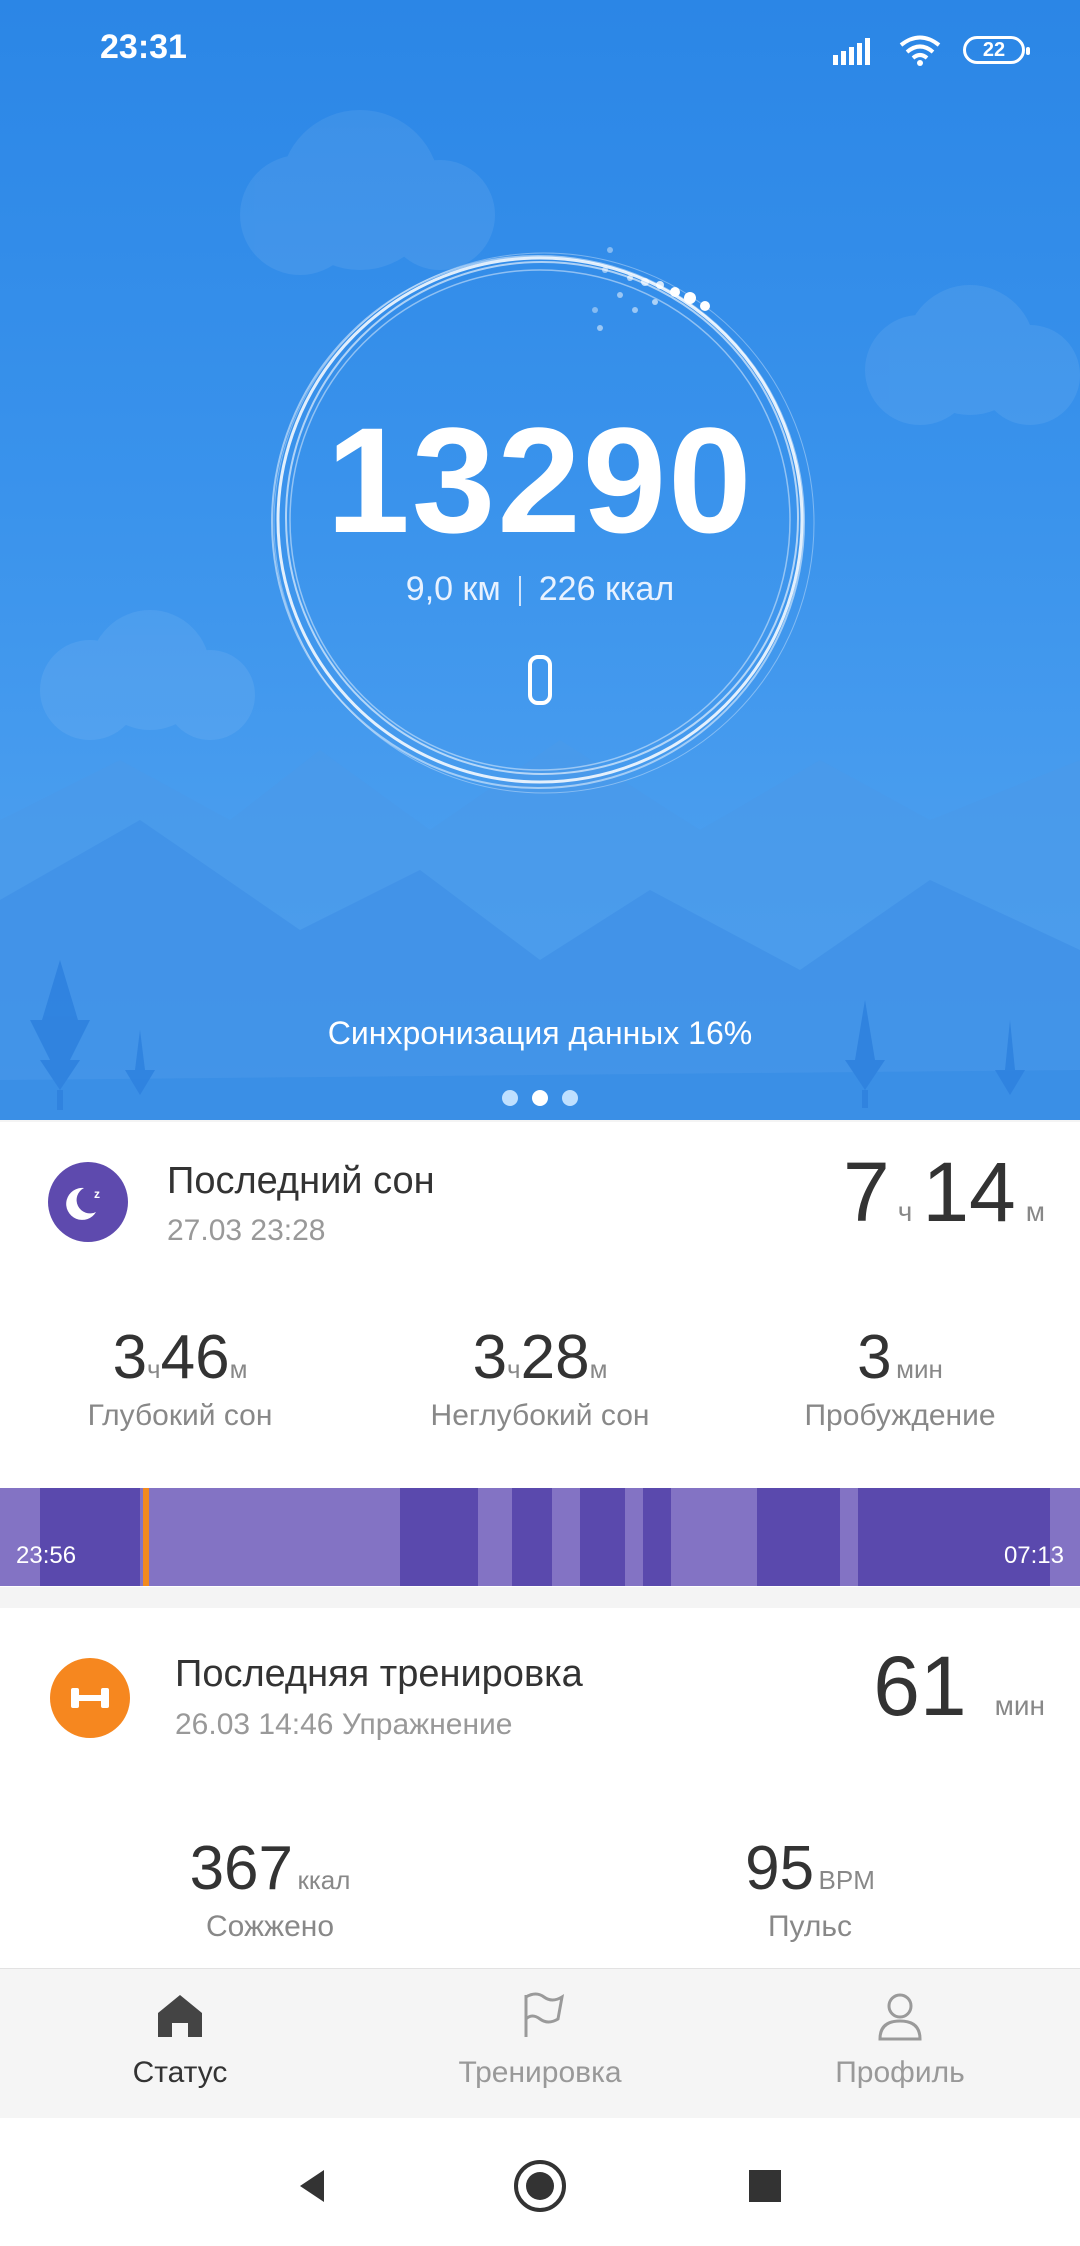 The height and width of the screenshot is (2246, 1080). What do you see at coordinates (130, 1357) in the screenshot?
I see `deep-hours: 3` at bounding box center [130, 1357].